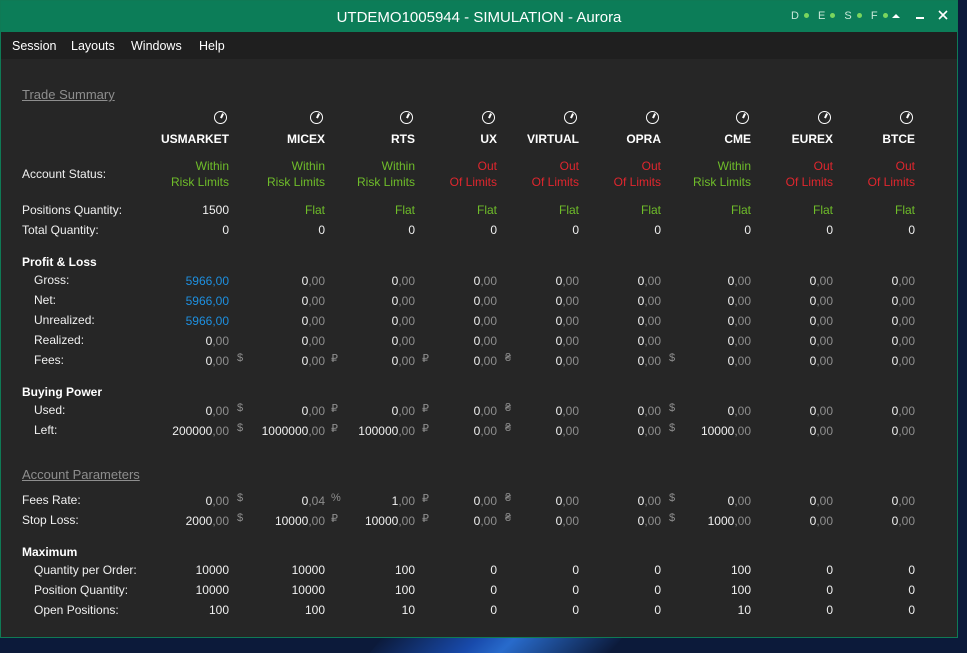 The width and height of the screenshot is (967, 653). Describe the element at coordinates (896, 16) in the screenshot. I see `collapse-up-icon` at that location.